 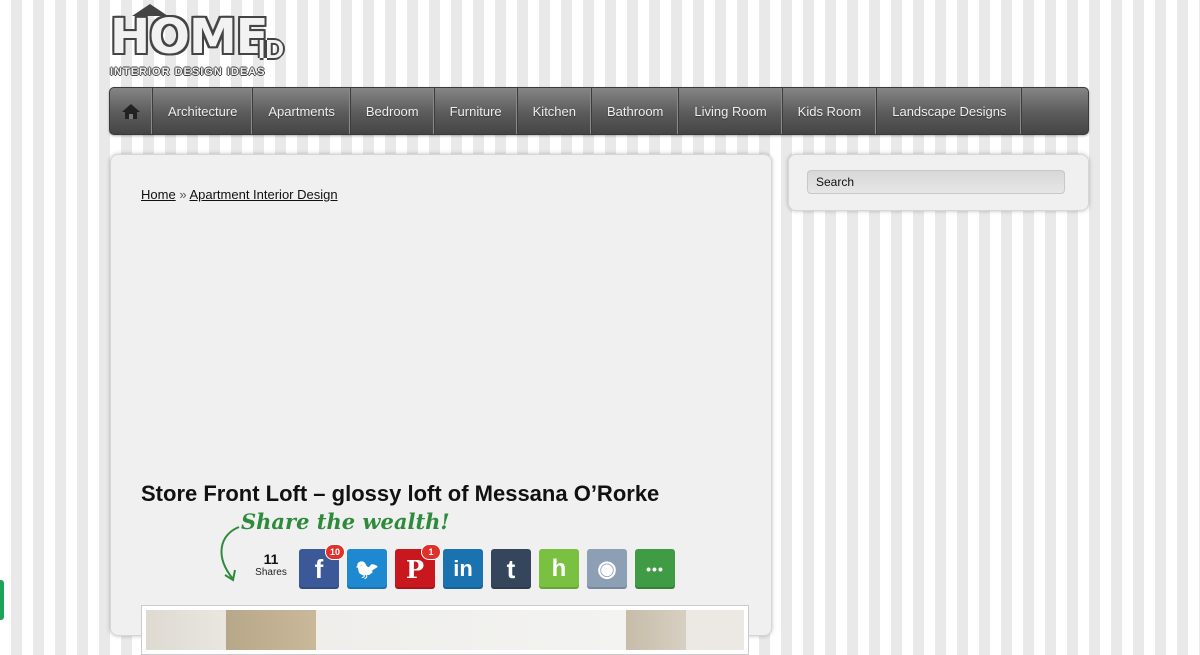 I want to click on nav-item-kids-room: Kids Room, so click(x=830, y=111).